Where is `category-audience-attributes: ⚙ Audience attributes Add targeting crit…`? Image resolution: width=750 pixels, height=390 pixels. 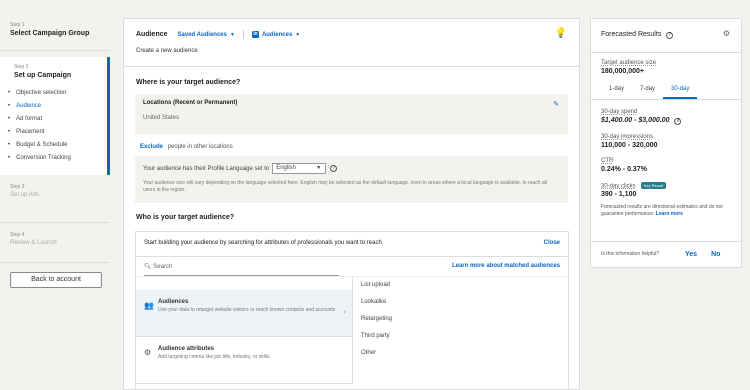
category-audience-attributes: ⚙ Audience attributes Add targeting crit… is located at coordinates (244, 360).